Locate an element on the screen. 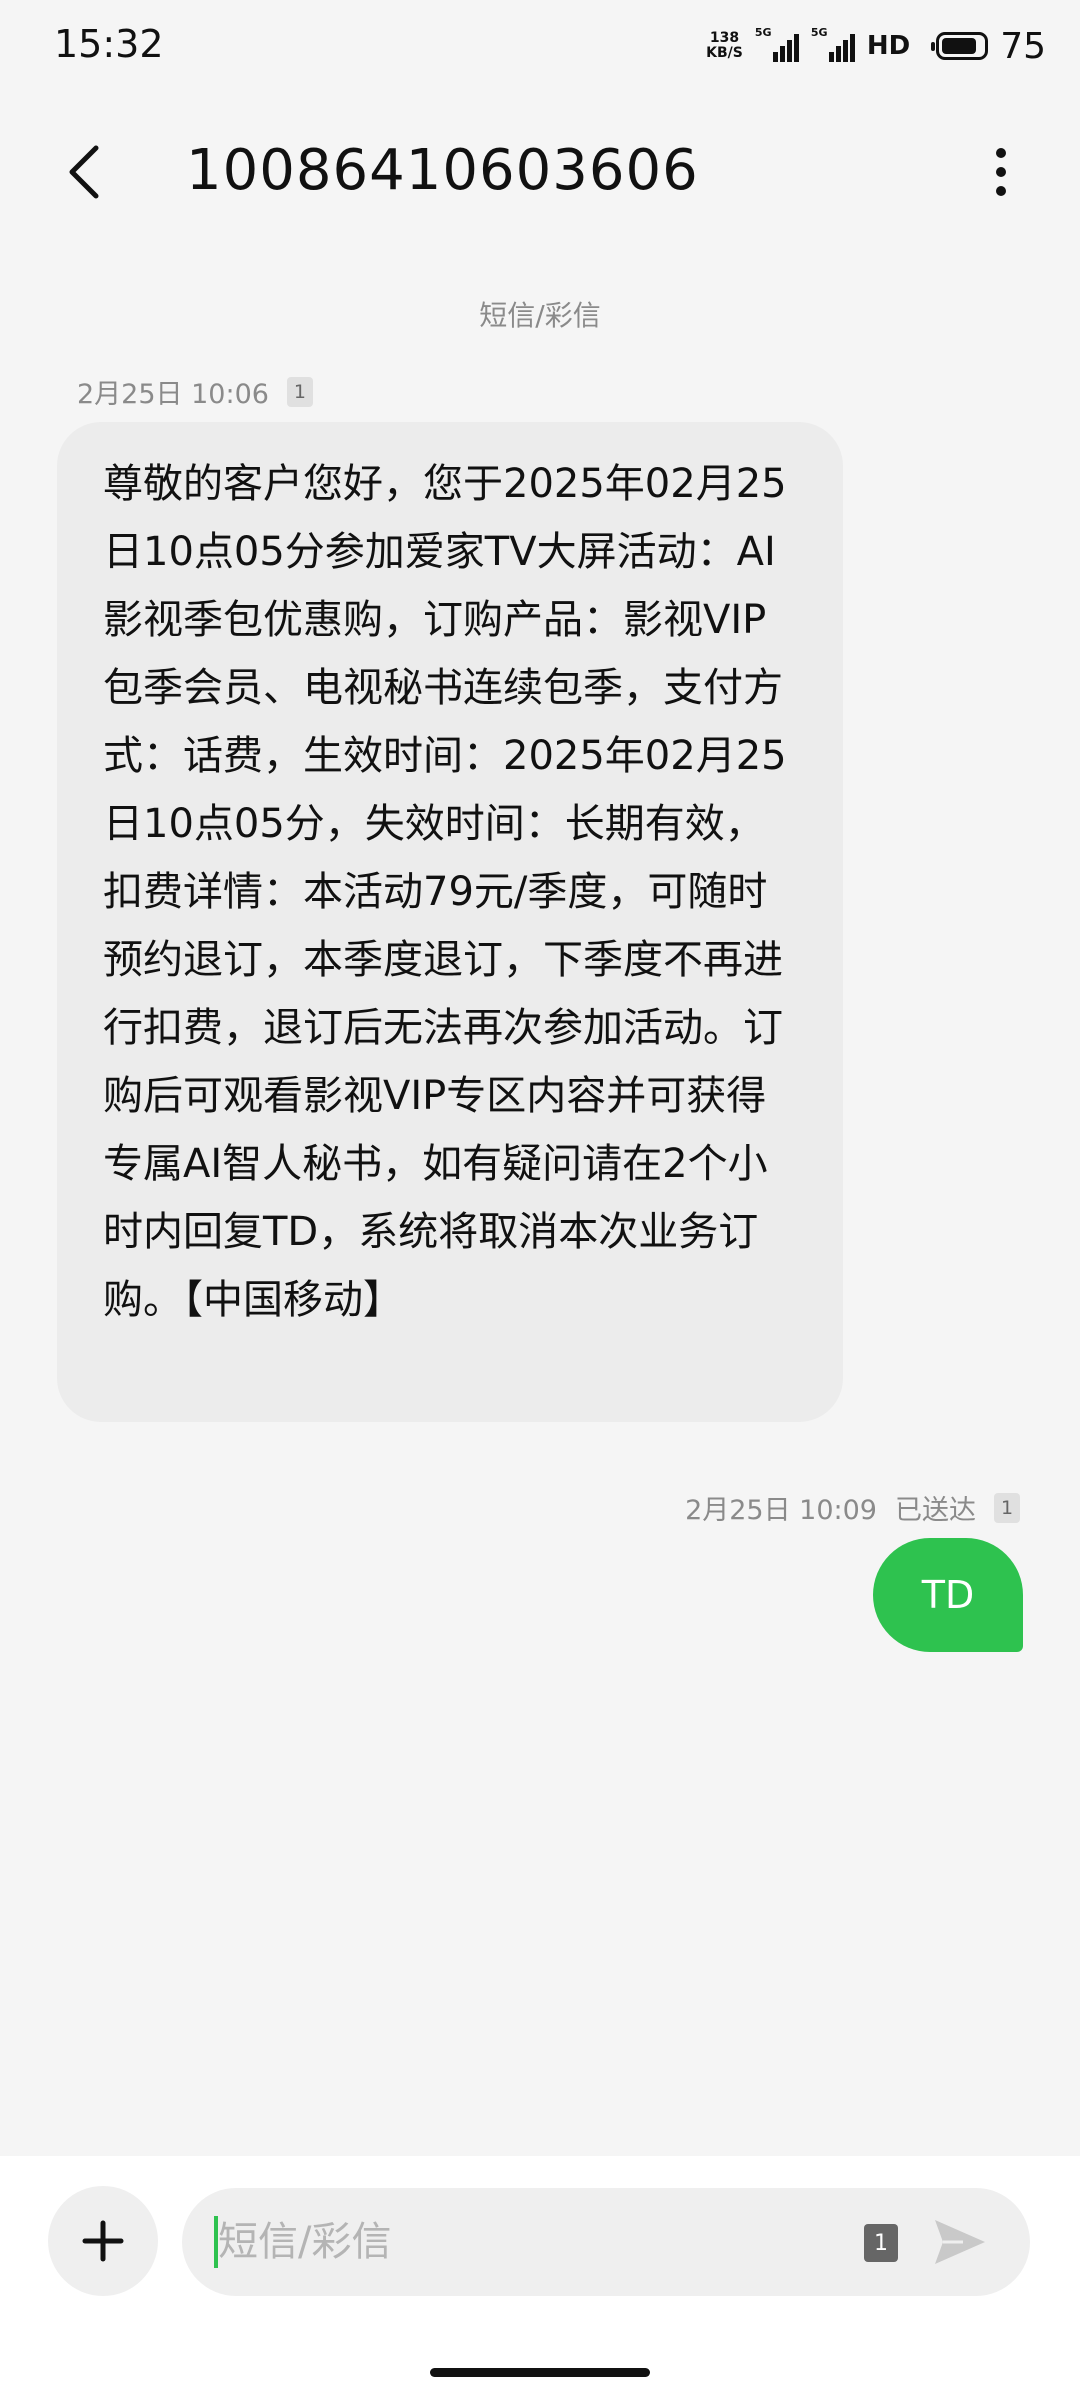 The height and width of the screenshot is (2400, 1080). add-attachment-button is located at coordinates (103, 2241).